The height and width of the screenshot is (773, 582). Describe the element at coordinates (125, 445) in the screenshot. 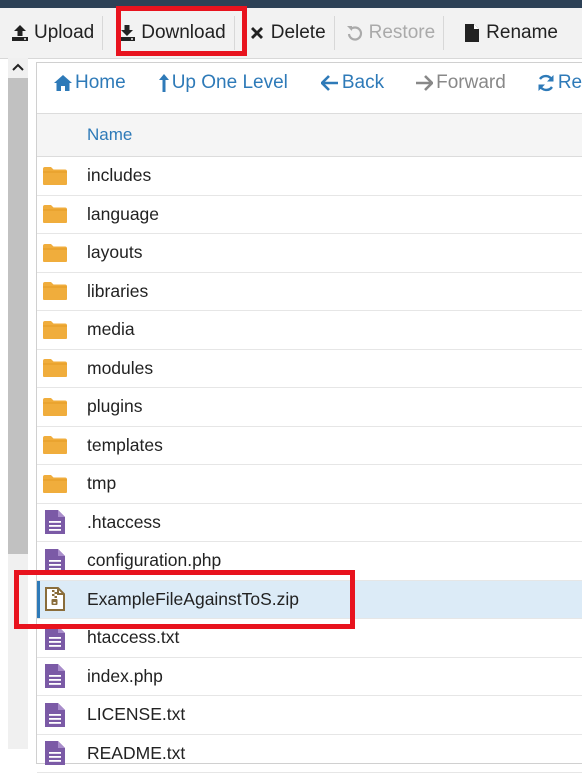

I see `file-name: templates` at that location.